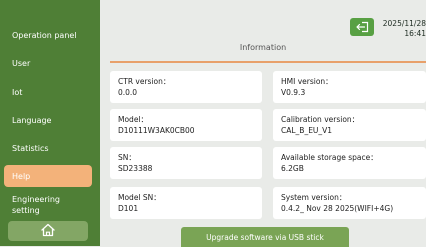 The image size is (426, 247). Describe the element at coordinates (32, 120) in the screenshot. I see `sidebar-item-label: Language` at that location.